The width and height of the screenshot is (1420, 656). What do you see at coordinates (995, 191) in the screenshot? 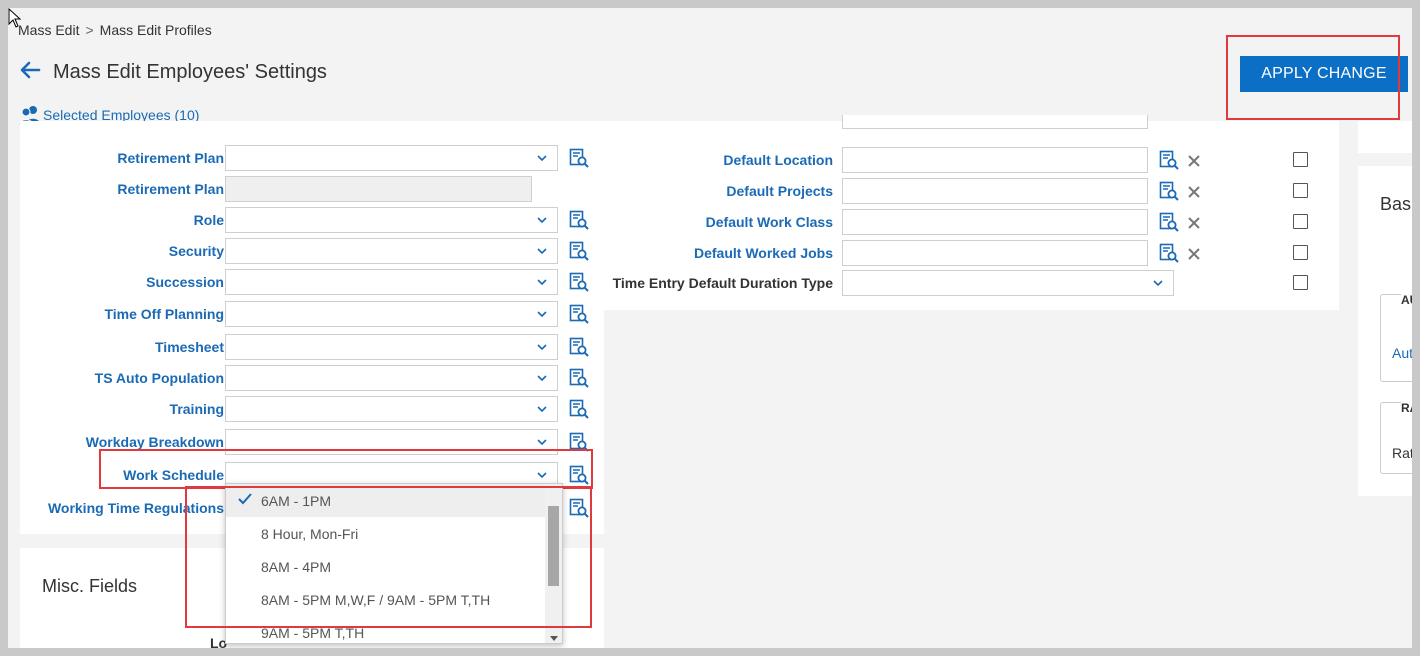
I see `default-projects-input` at bounding box center [995, 191].